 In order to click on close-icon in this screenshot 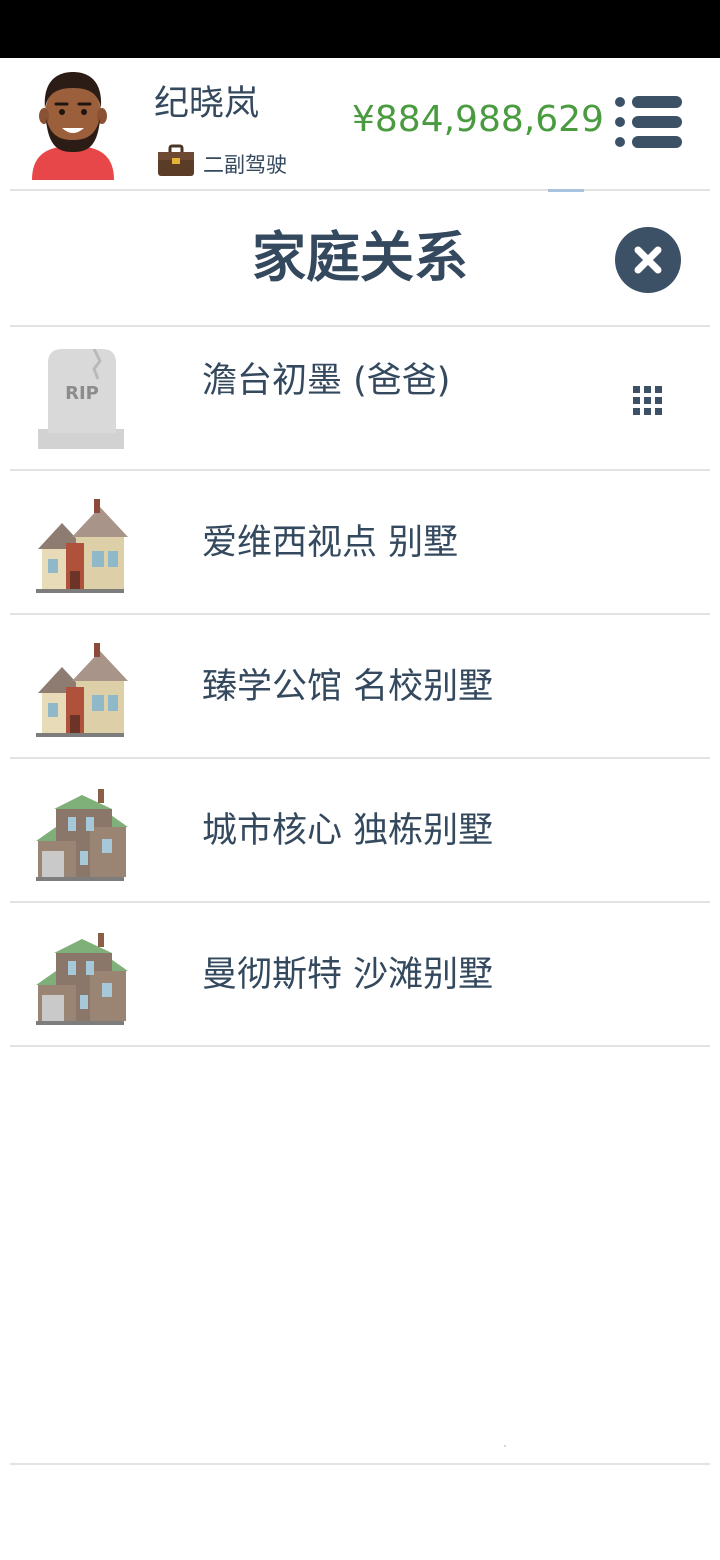, I will do `click(648, 260)`.